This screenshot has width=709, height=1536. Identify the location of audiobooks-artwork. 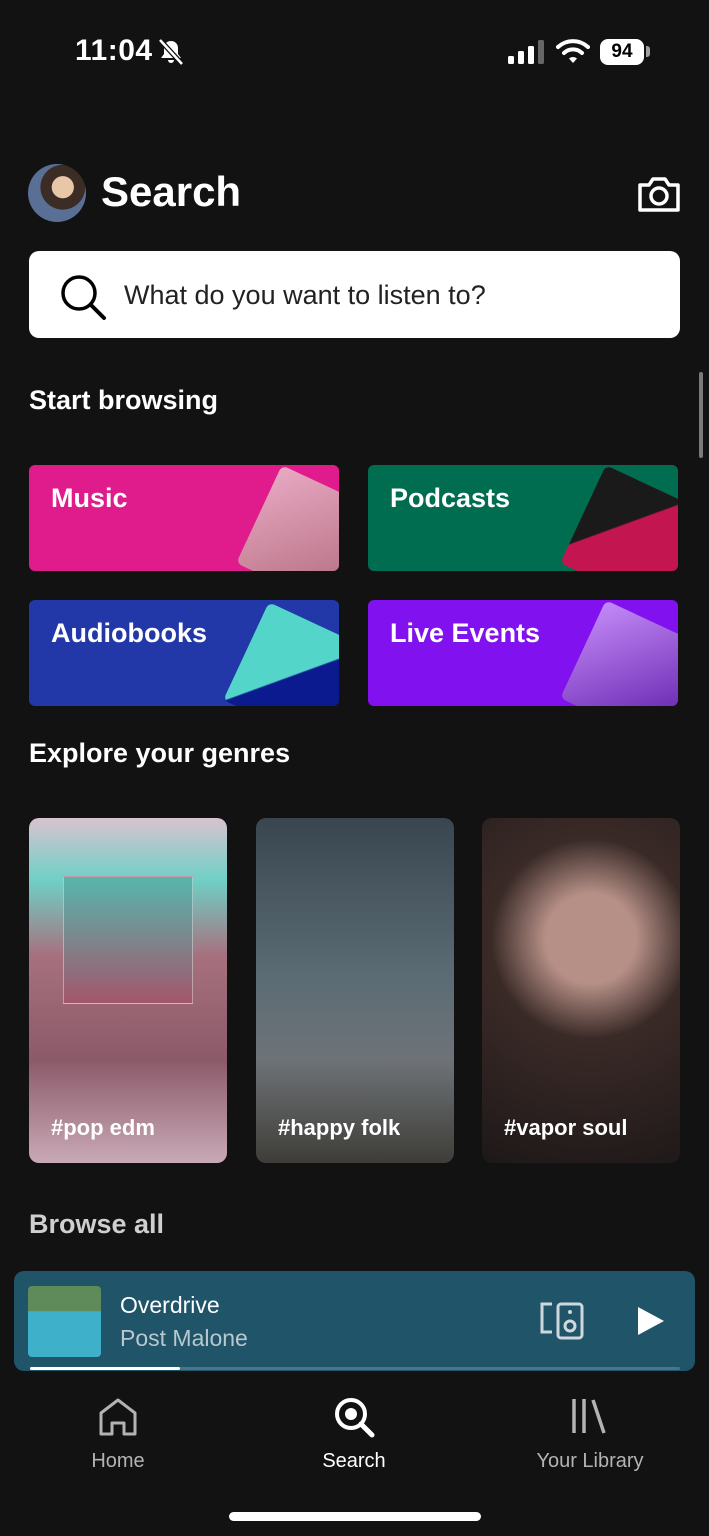
(281, 654).